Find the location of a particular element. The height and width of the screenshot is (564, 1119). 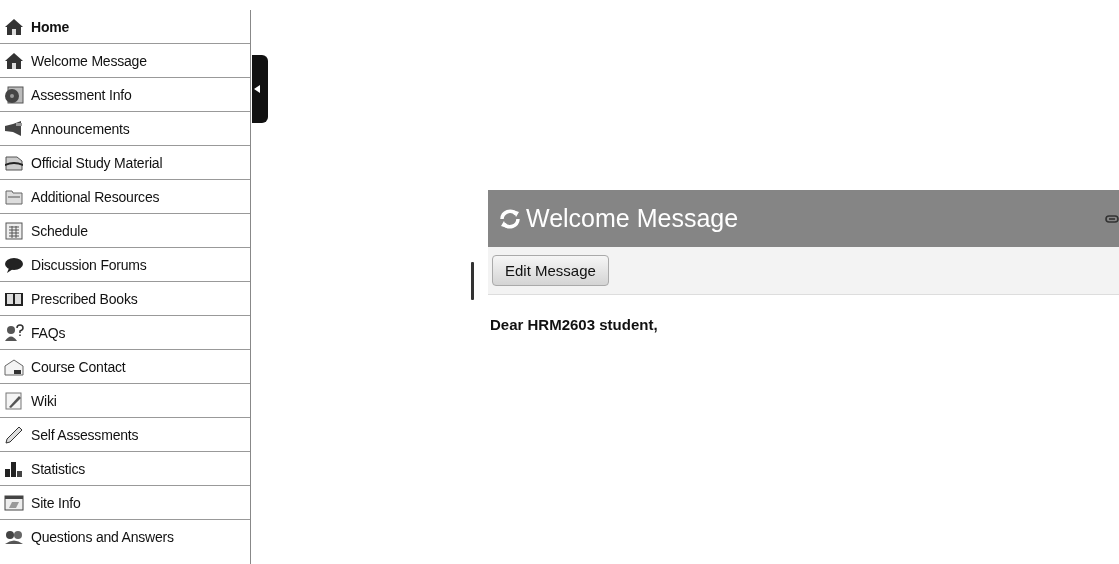

collapse-tab is located at coordinates (260, 89).